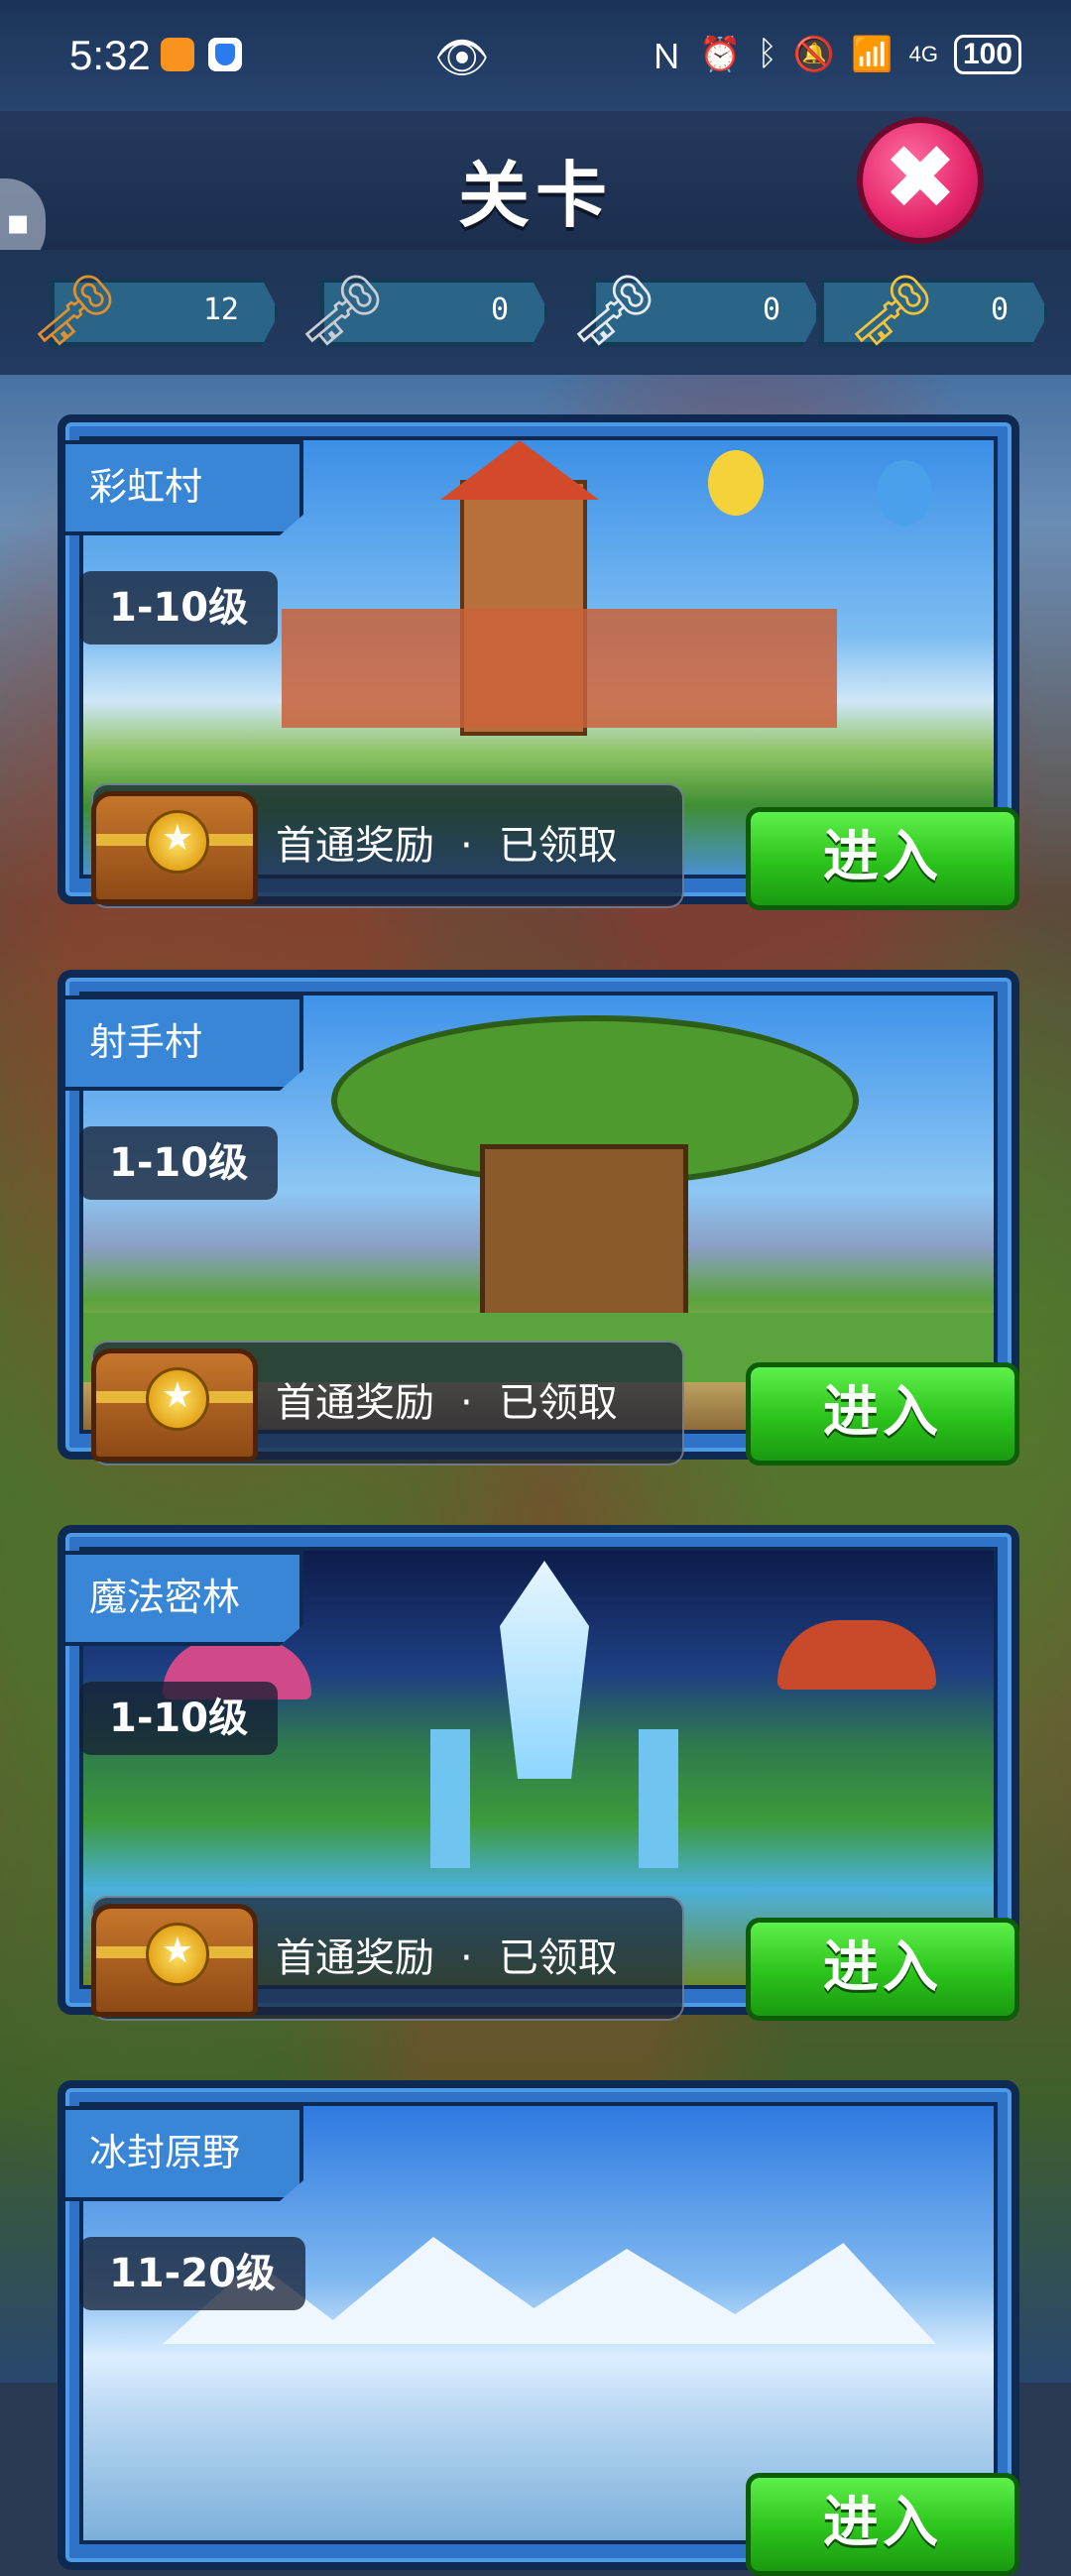 This screenshot has height=2576, width=1071. Describe the element at coordinates (342, 310) in the screenshot. I see `silver-key-icon: 🗝` at that location.